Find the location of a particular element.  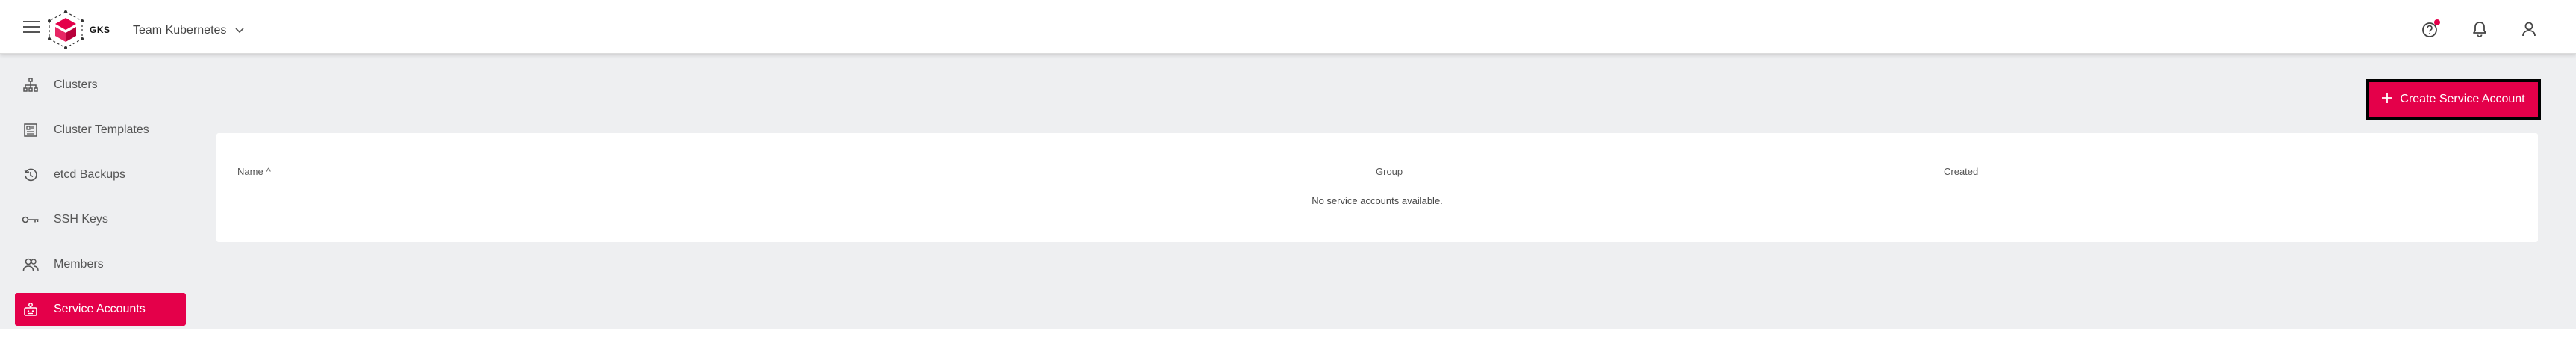

key-icon is located at coordinates (30, 219).